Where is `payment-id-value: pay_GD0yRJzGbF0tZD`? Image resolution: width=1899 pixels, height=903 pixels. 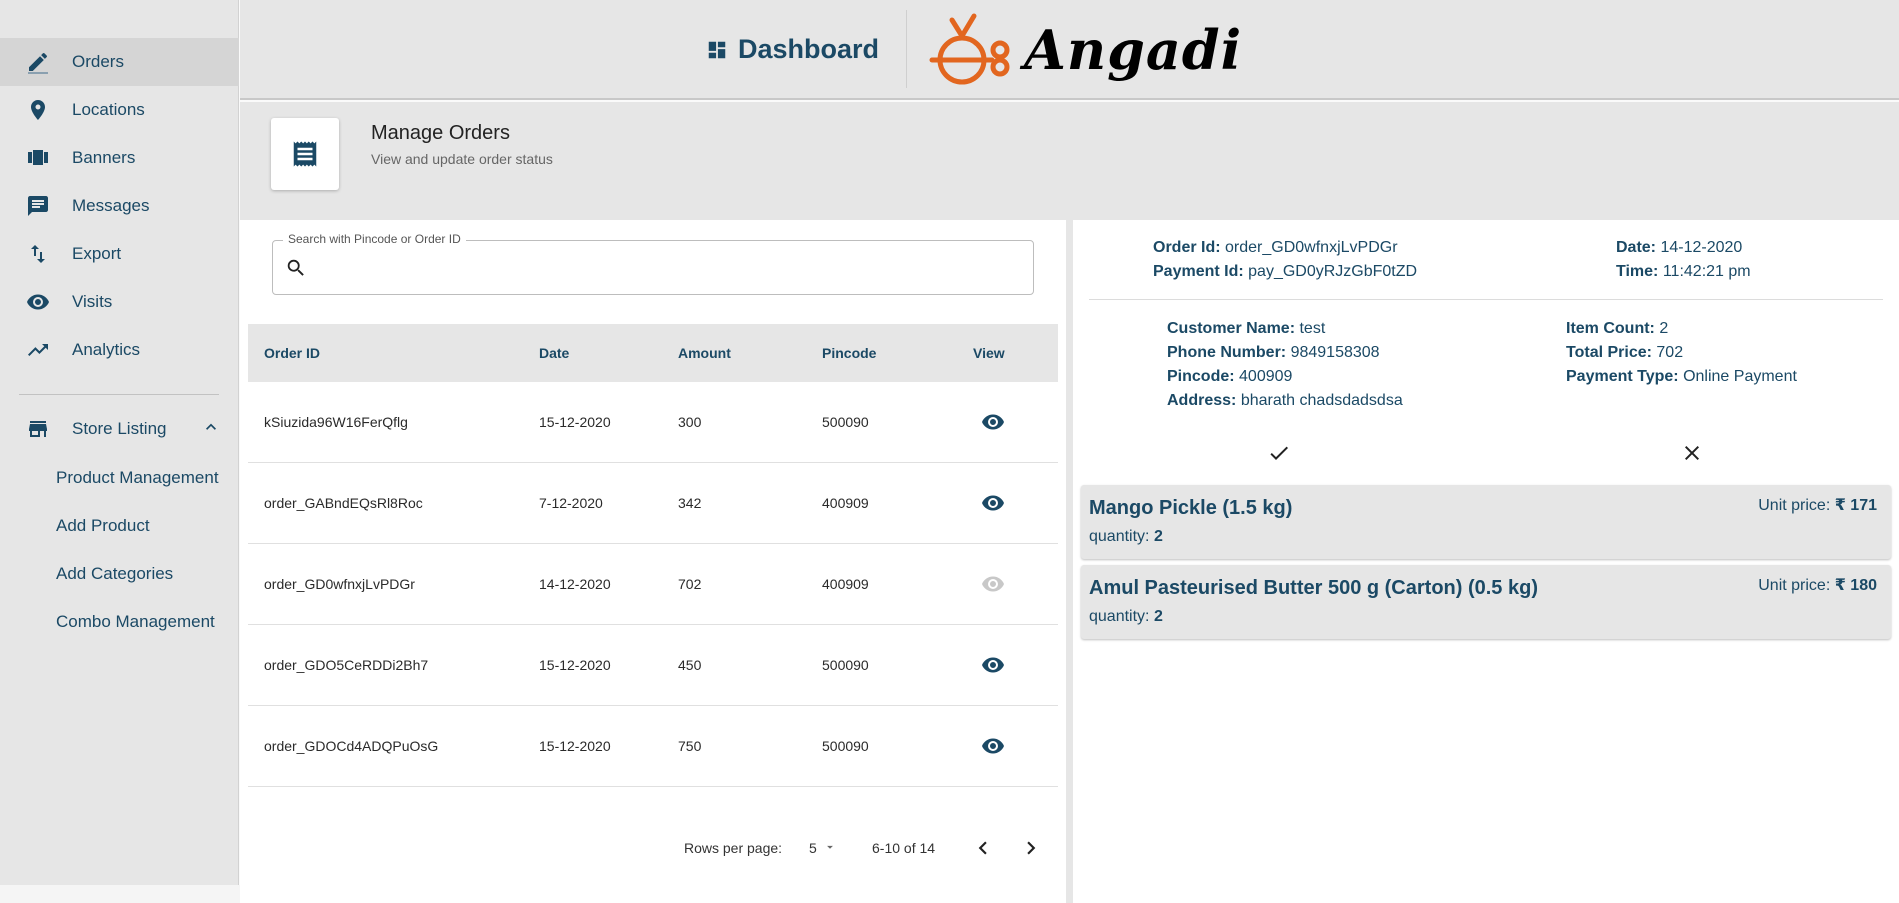
payment-id-value: pay_GD0yRJzGbF0tZD is located at coordinates (1333, 271).